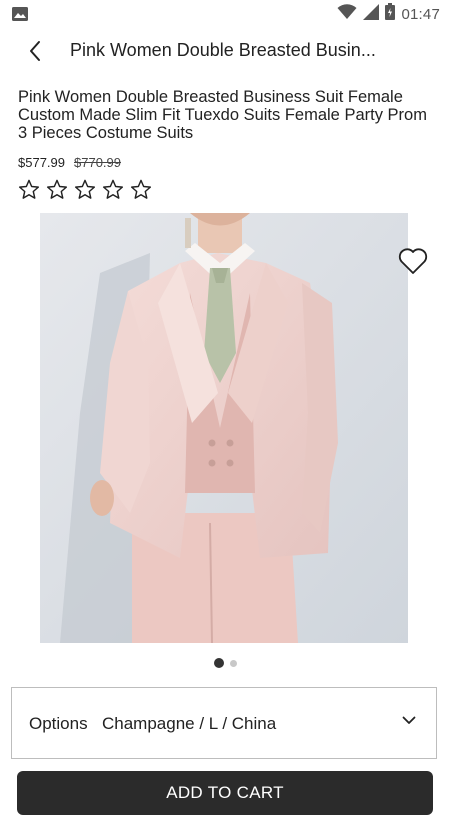  I want to click on battery-icon, so click(390, 14).